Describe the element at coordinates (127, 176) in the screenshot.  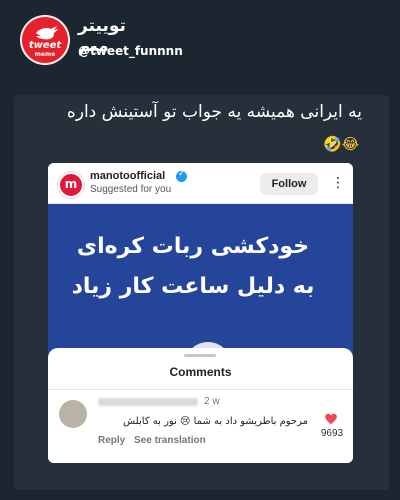
I see `account-name: manotoofficial` at that location.